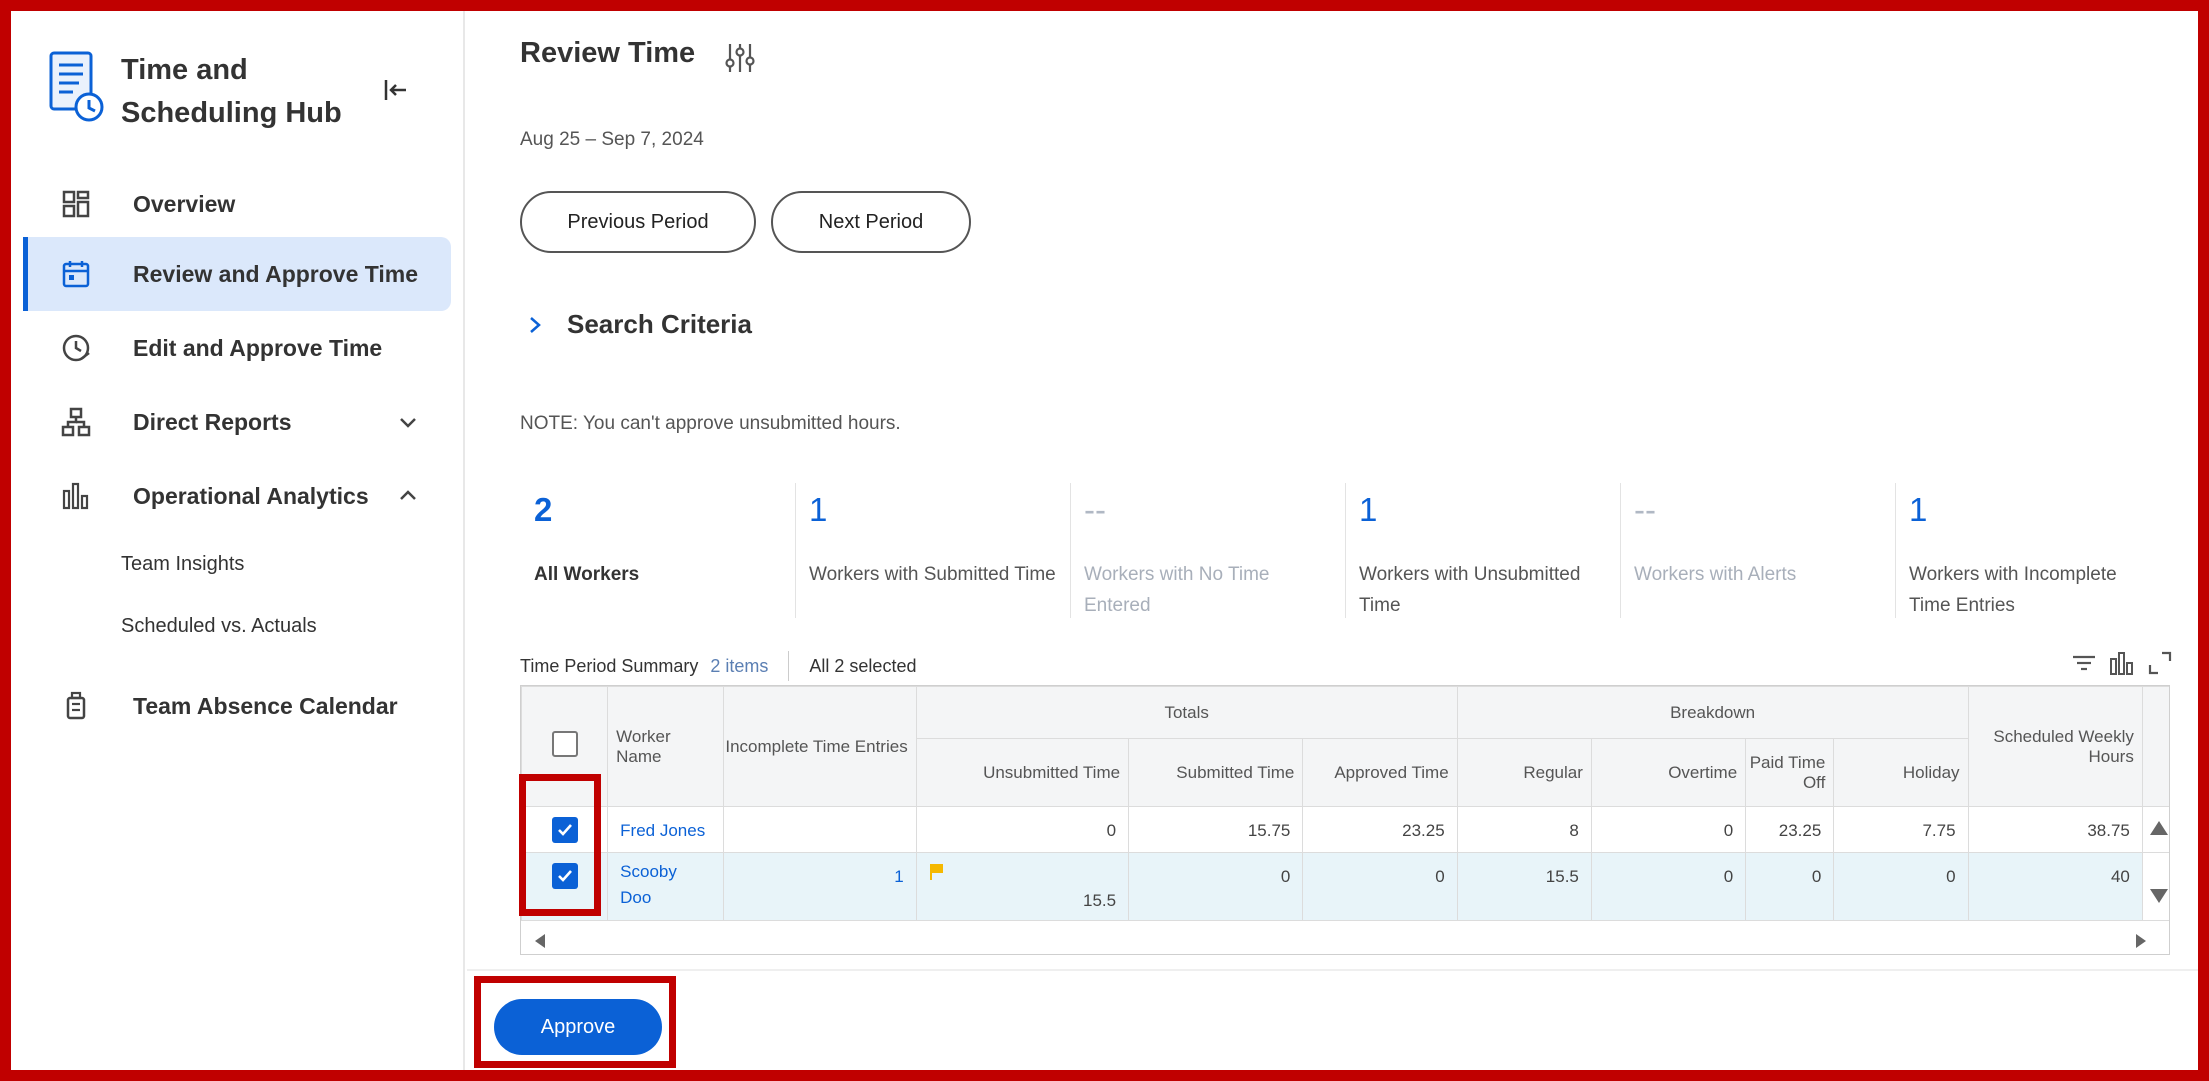 This screenshot has width=2209, height=1081. What do you see at coordinates (237, 422) in the screenshot?
I see `sidebar-item-direct-reports: Direct Reports` at bounding box center [237, 422].